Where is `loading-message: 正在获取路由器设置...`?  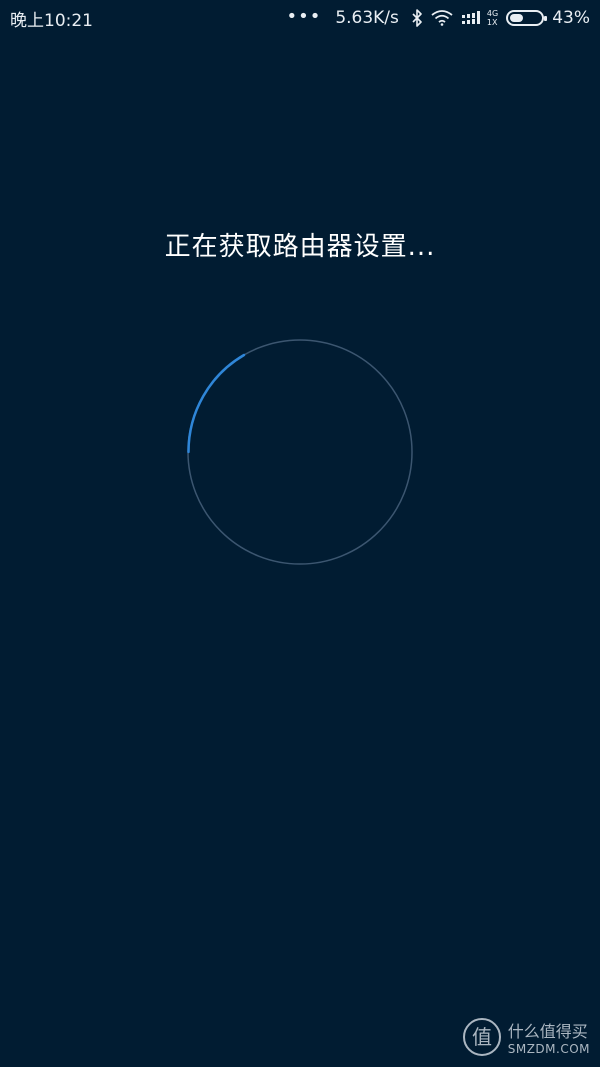 loading-message: 正在获取路由器设置... is located at coordinates (300, 247).